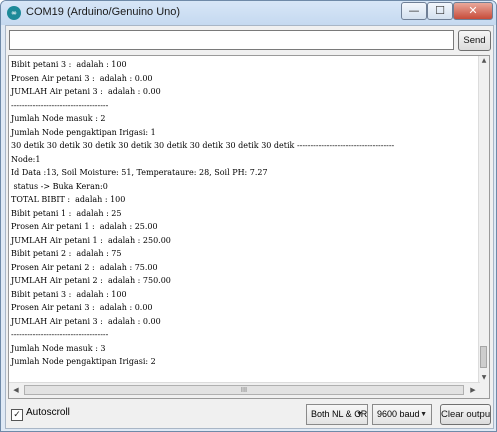  What do you see at coordinates (59, 186) in the screenshot?
I see `serial-output-line: status -> Buka Keran:0` at bounding box center [59, 186].